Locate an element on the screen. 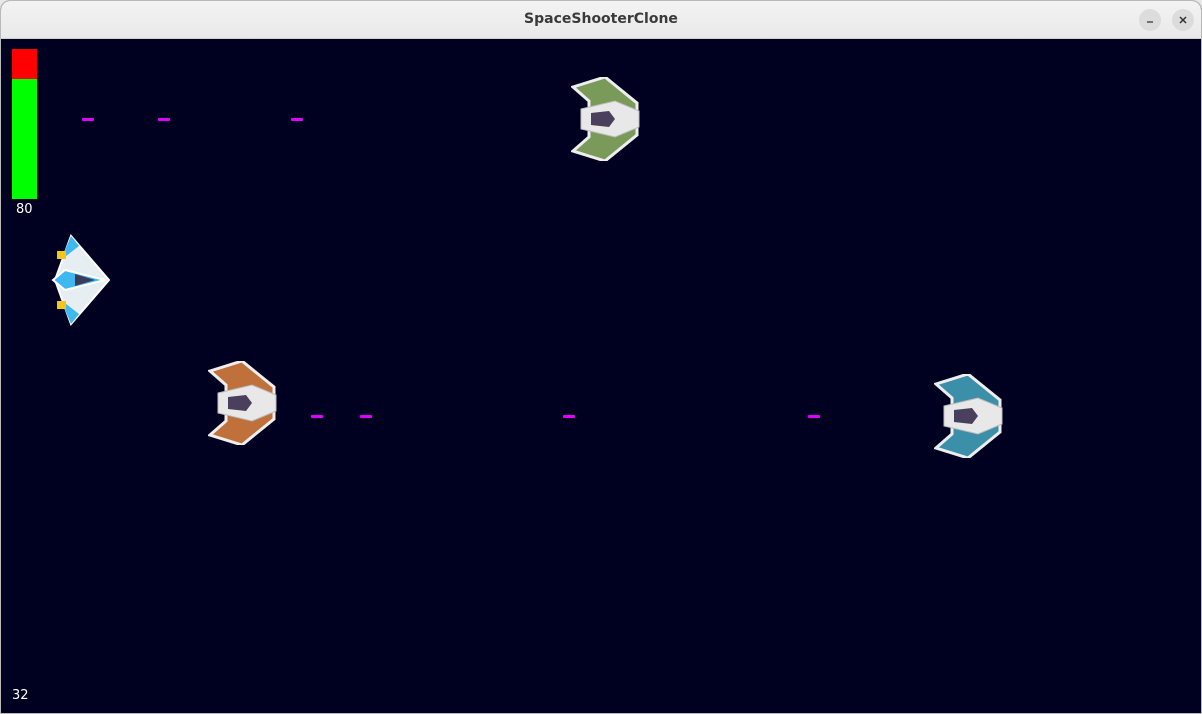 Image resolution: width=1202 pixels, height=714 pixels. close-button is located at coordinates (1183, 20).